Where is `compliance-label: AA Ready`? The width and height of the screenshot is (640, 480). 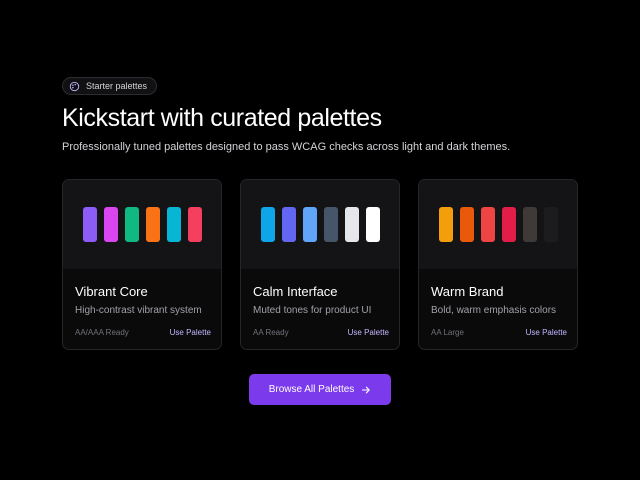 compliance-label: AA Ready is located at coordinates (271, 332).